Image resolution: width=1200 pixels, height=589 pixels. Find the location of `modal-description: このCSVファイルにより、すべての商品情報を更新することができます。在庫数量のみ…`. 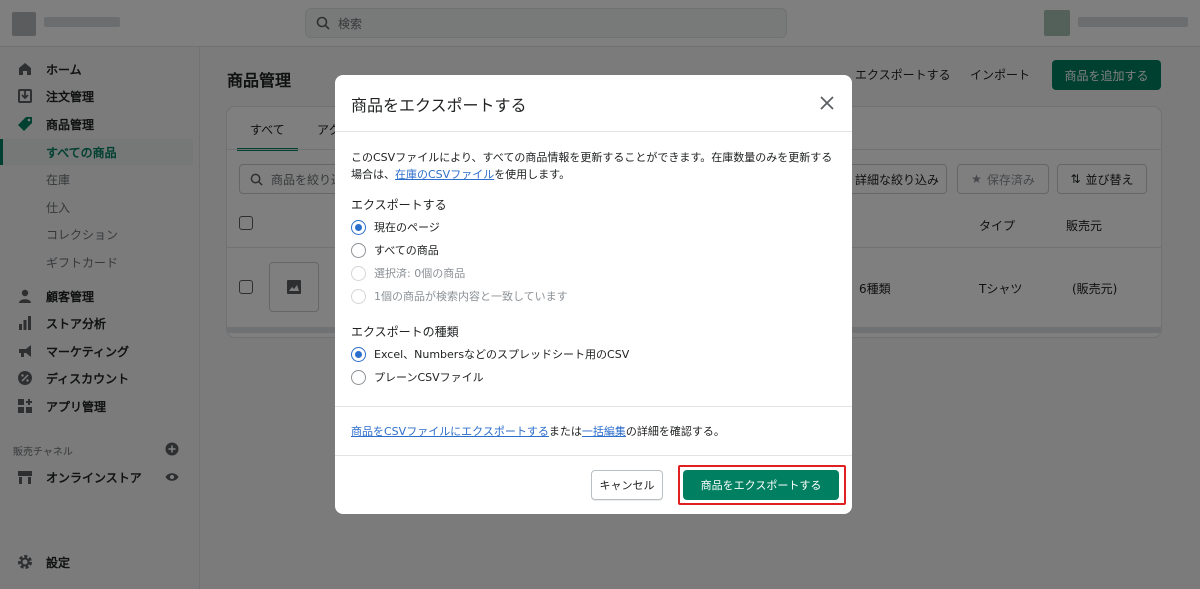

modal-description: このCSVファイルにより、すべての商品情報を更新することができます。在庫数量のみ… is located at coordinates (593, 166).